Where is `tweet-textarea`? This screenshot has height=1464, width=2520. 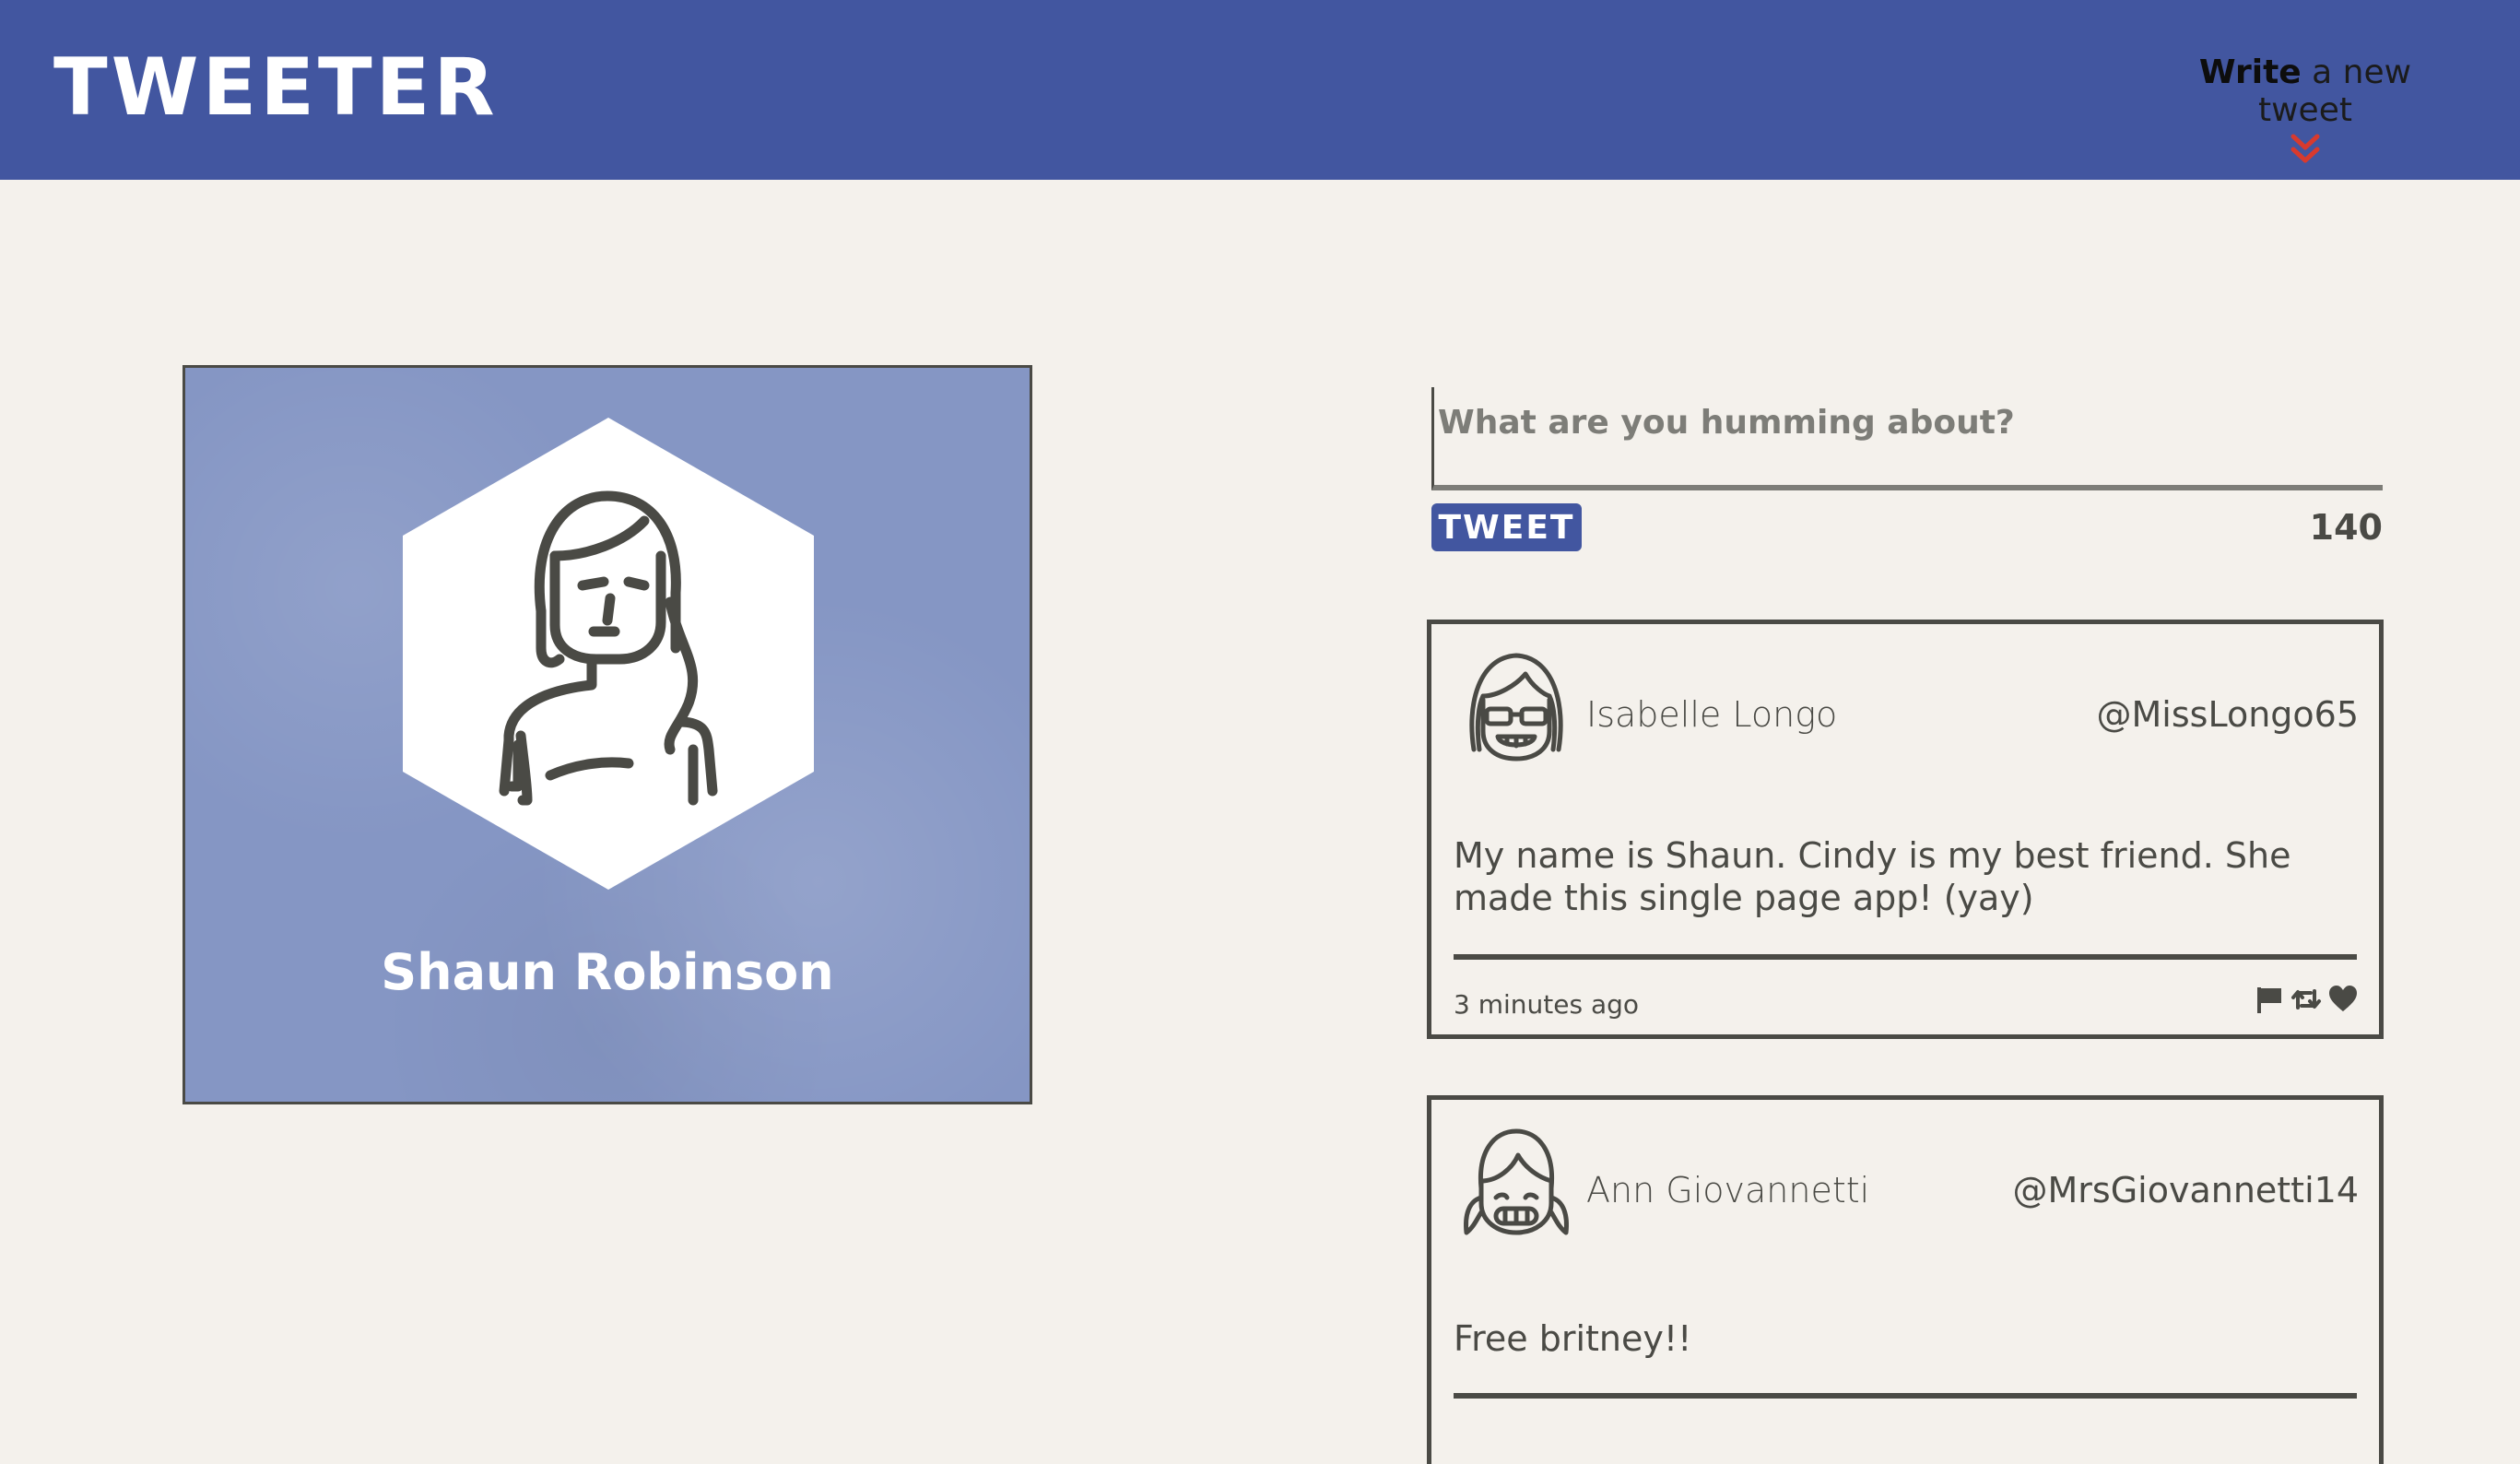 tweet-textarea is located at coordinates (1907, 438).